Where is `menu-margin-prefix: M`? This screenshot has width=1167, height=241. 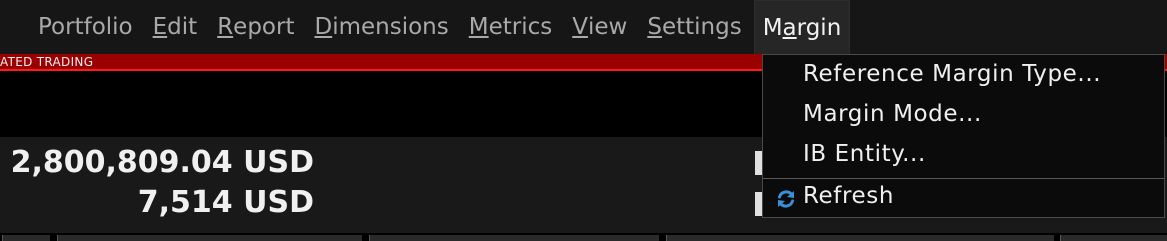 menu-margin-prefix: M is located at coordinates (772, 27).